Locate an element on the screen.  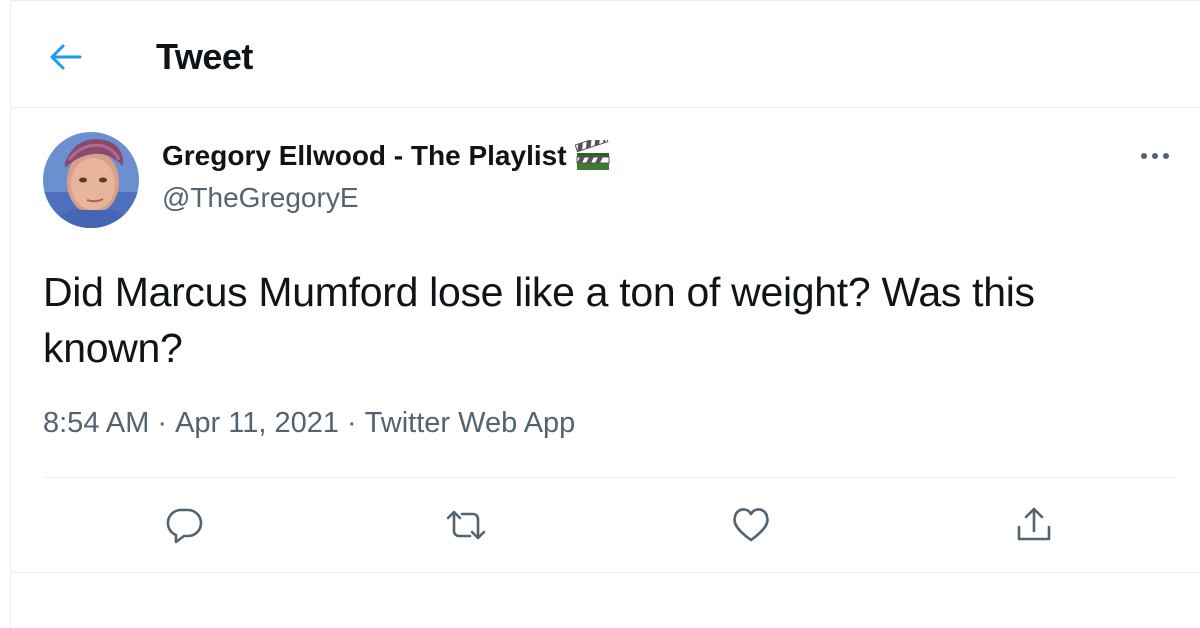
tweet-date: Apr 11, 2021 is located at coordinates (257, 423).